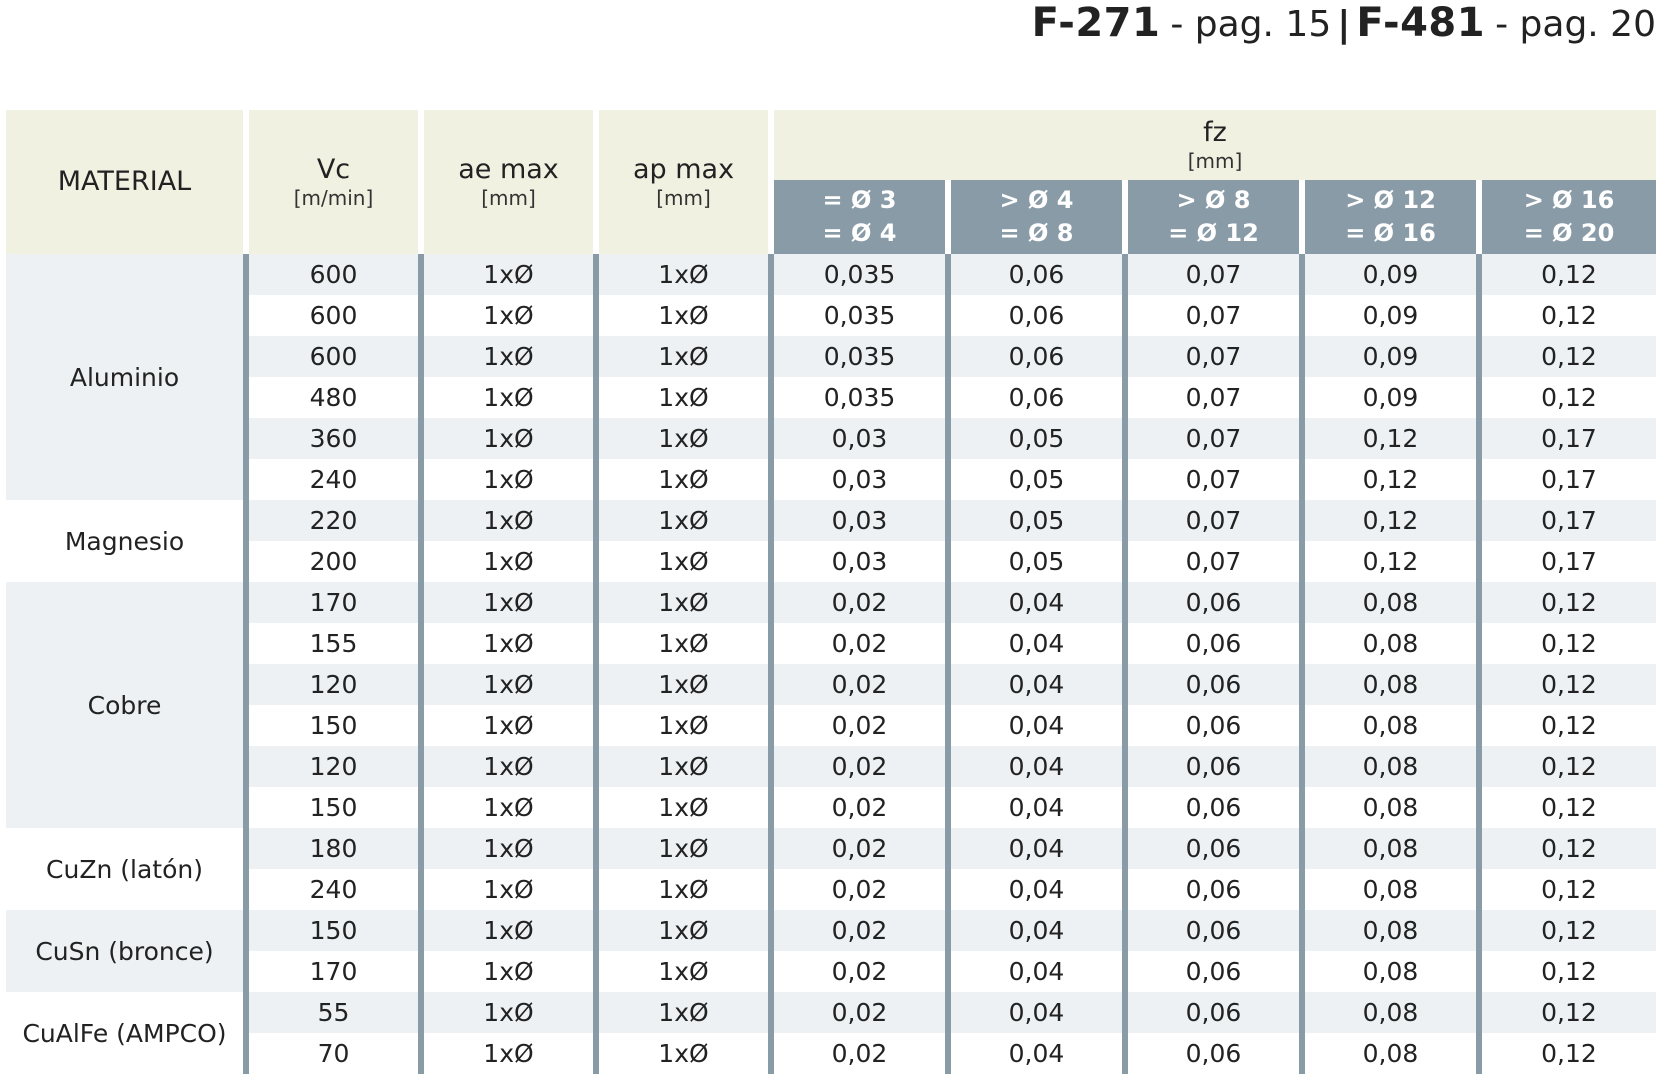 The image size is (1662, 1086). What do you see at coordinates (332, 889) in the screenshot?
I see `vc-cell: 240` at bounding box center [332, 889].